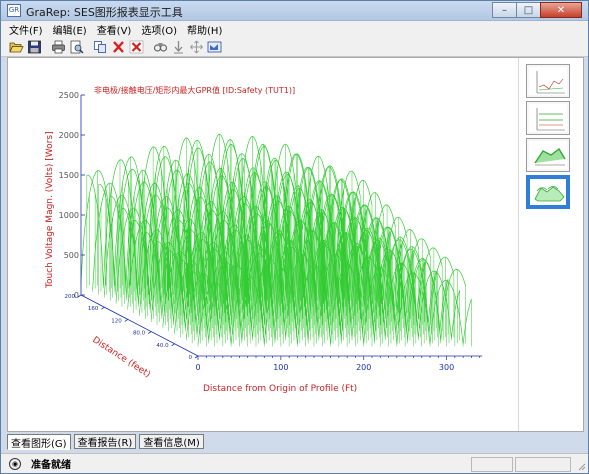  I want to click on menu-file: 文件(F), so click(26, 29).